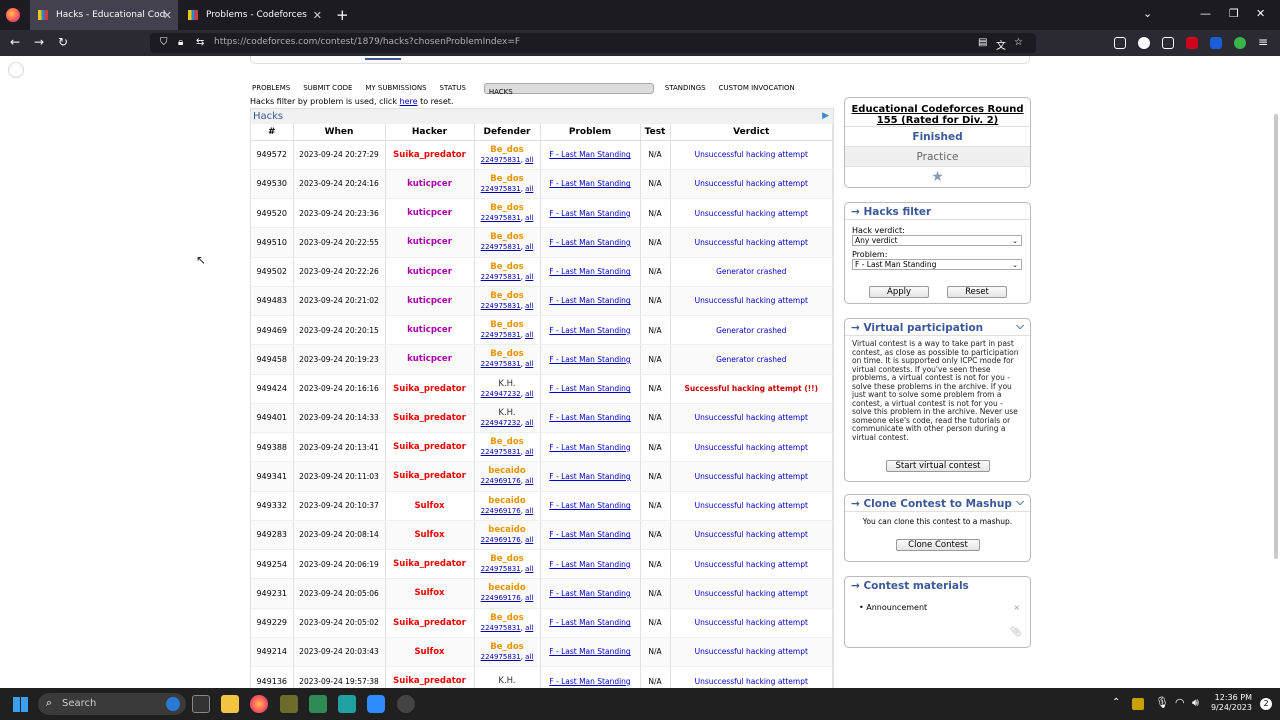  Describe the element at coordinates (327, 88) in the screenshot. I see `menu-submit-code: Submit Code` at that location.